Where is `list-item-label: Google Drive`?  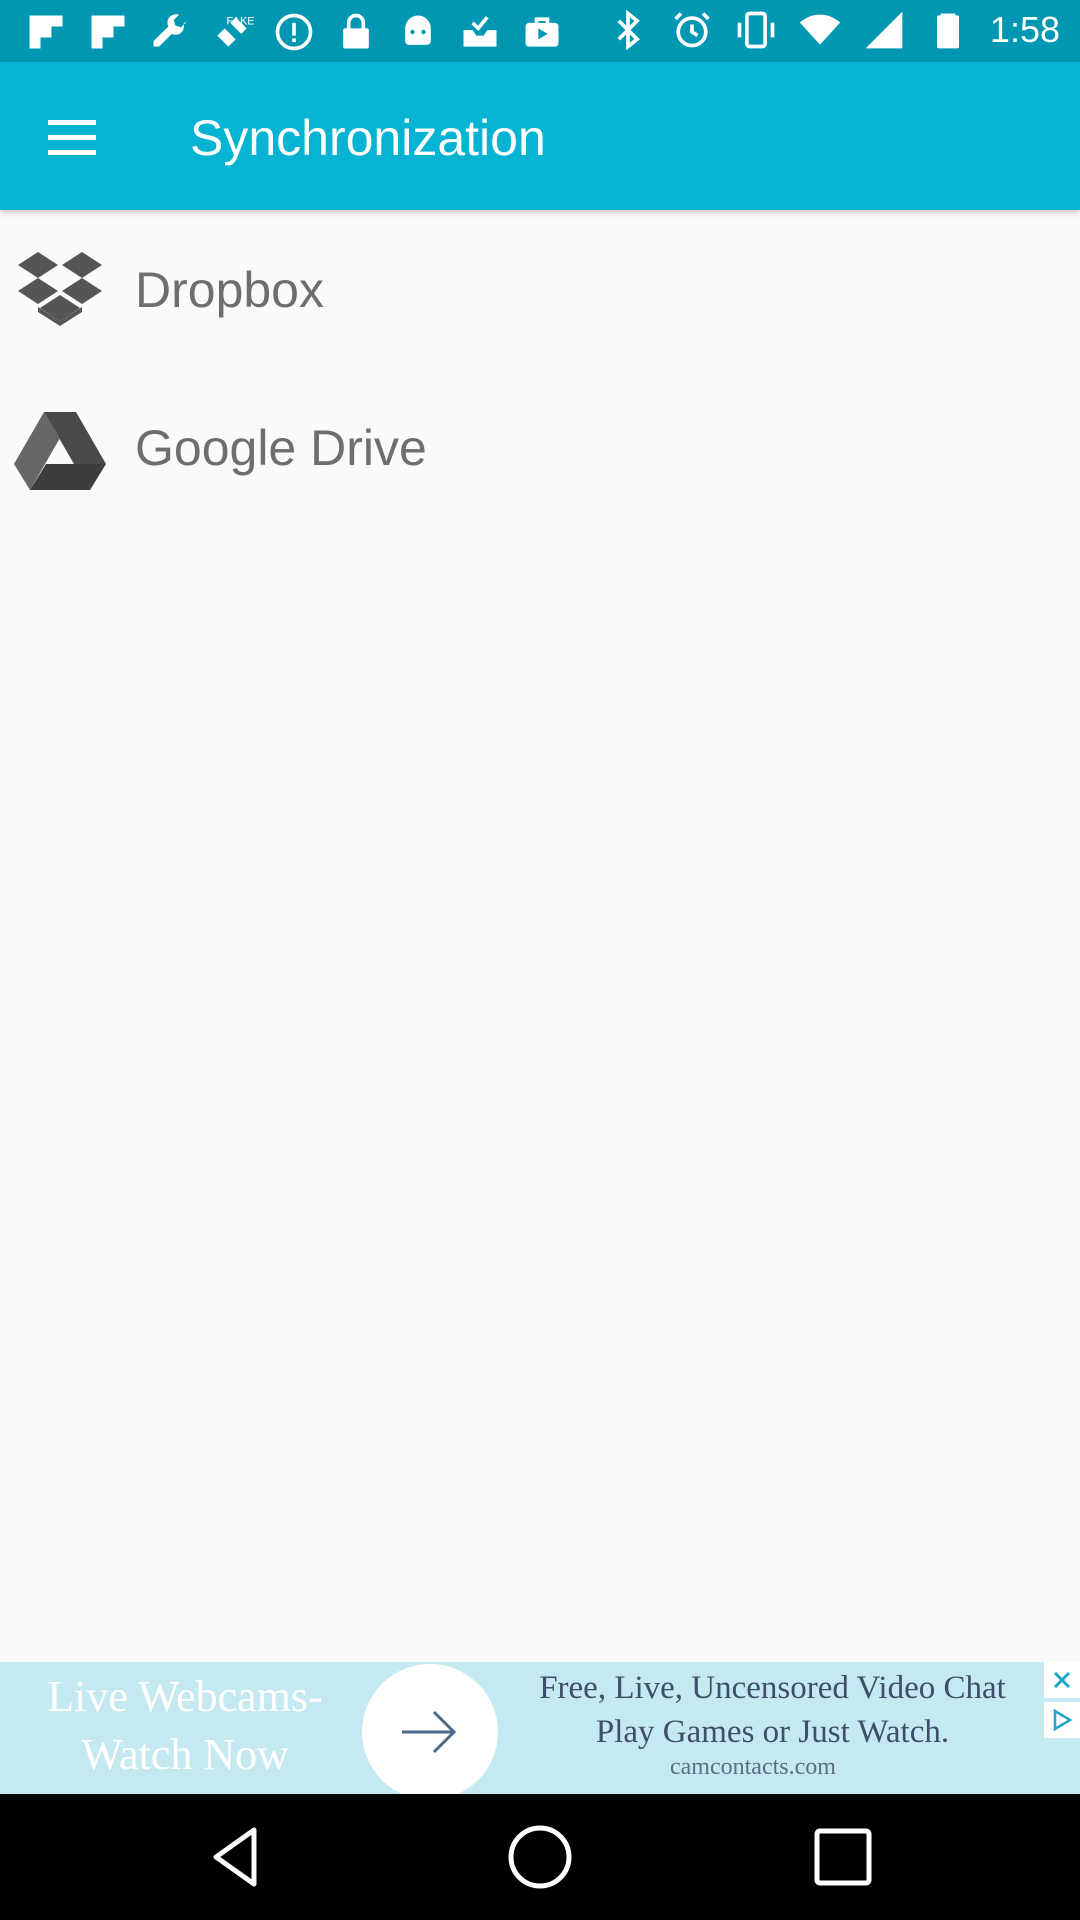
list-item-label: Google Drive is located at coordinates (281, 448).